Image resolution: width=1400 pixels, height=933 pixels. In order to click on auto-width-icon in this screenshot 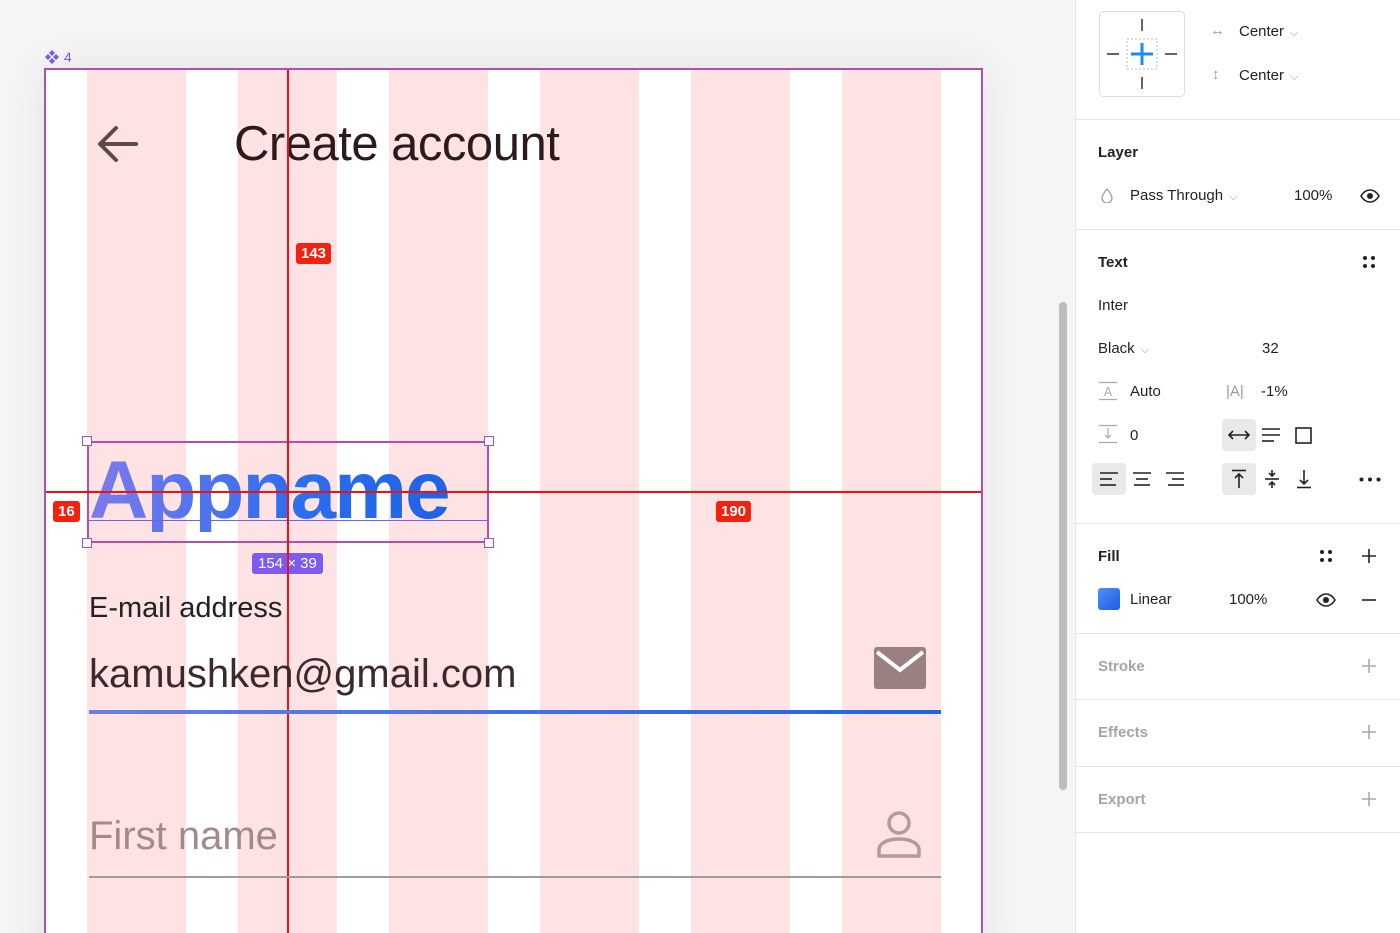, I will do `click(1239, 435)`.